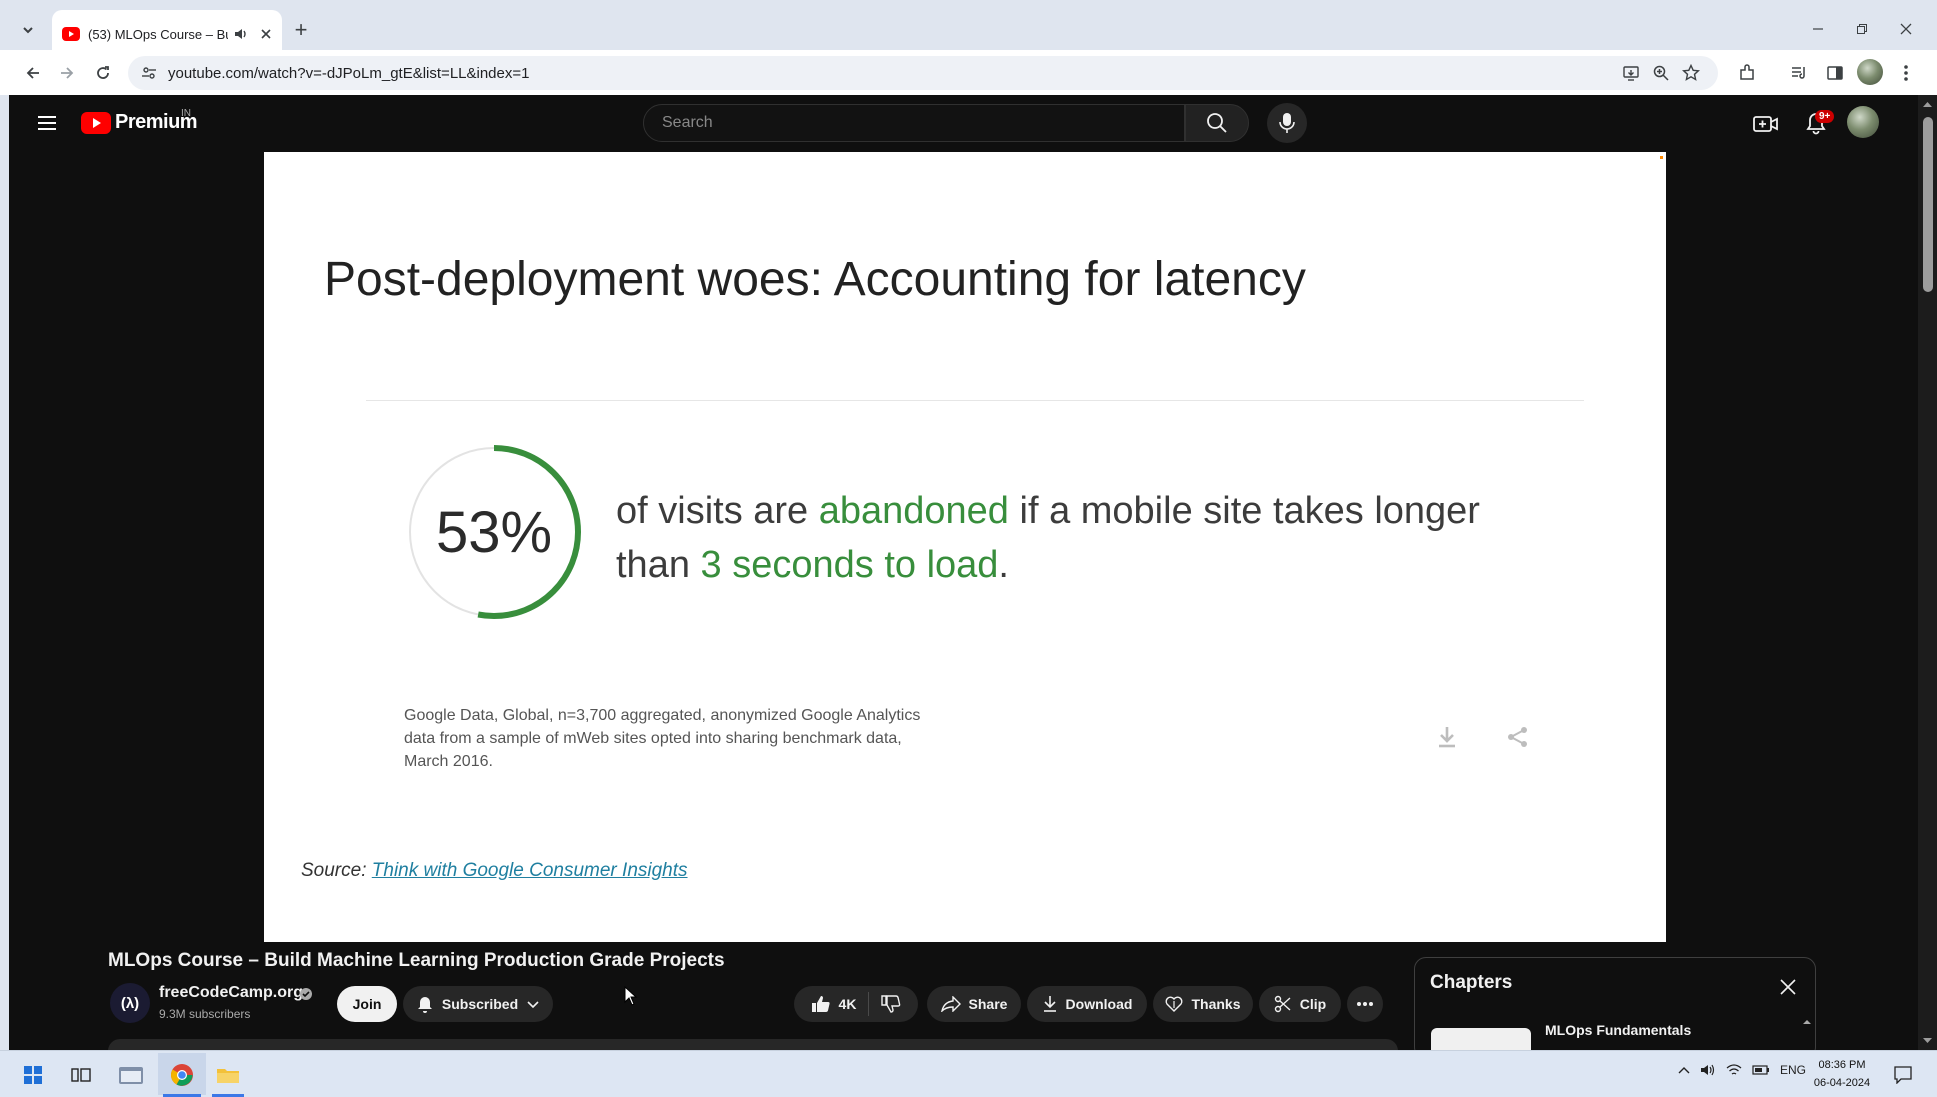  I want to click on clip-button: Clip, so click(1300, 1004).